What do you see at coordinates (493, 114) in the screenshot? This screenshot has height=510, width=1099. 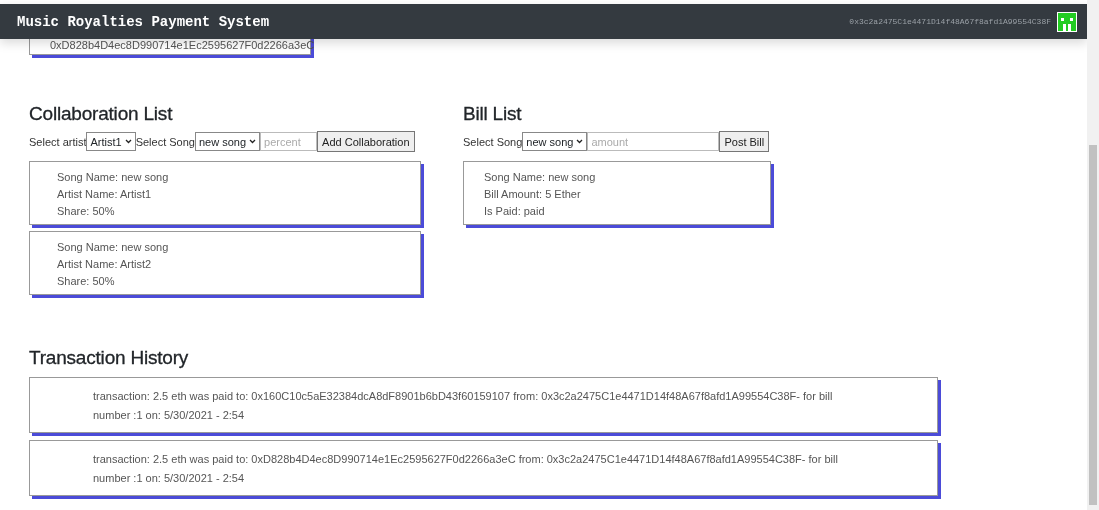 I see `section-title: Bill List` at bounding box center [493, 114].